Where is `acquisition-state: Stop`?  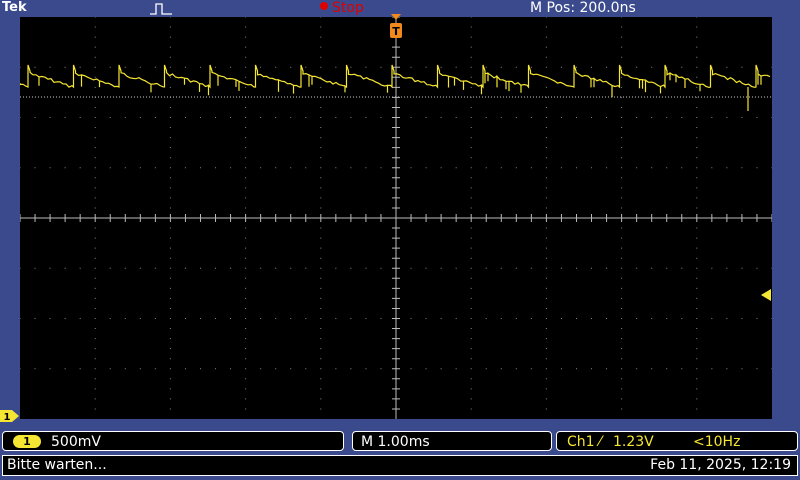 acquisition-state: Stop is located at coordinates (342, 8).